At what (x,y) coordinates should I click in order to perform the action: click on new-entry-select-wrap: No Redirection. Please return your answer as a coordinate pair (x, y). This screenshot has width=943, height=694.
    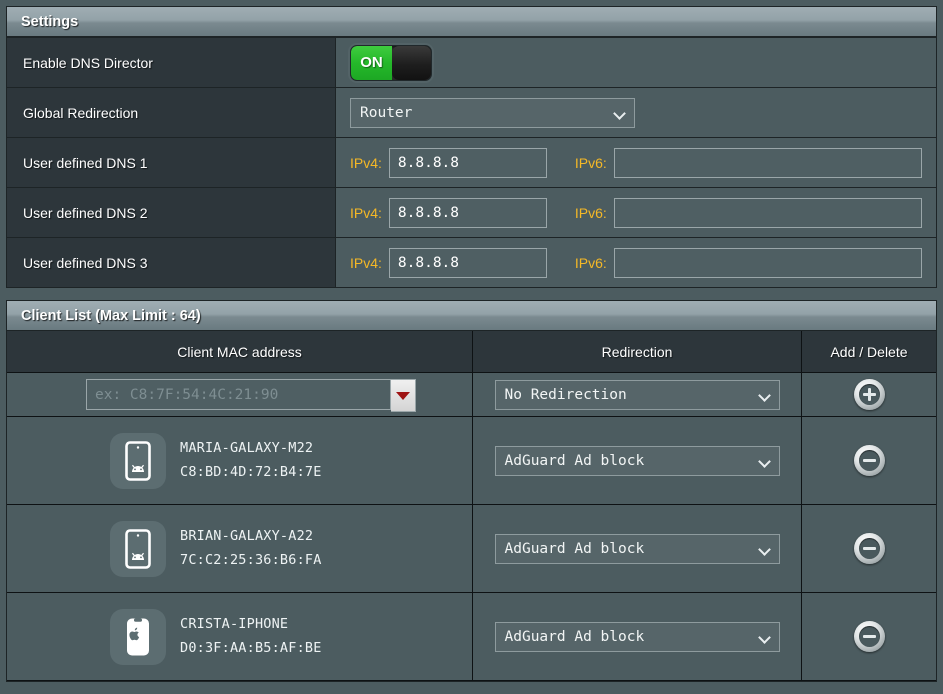
    Looking at the image, I should click on (637, 394).